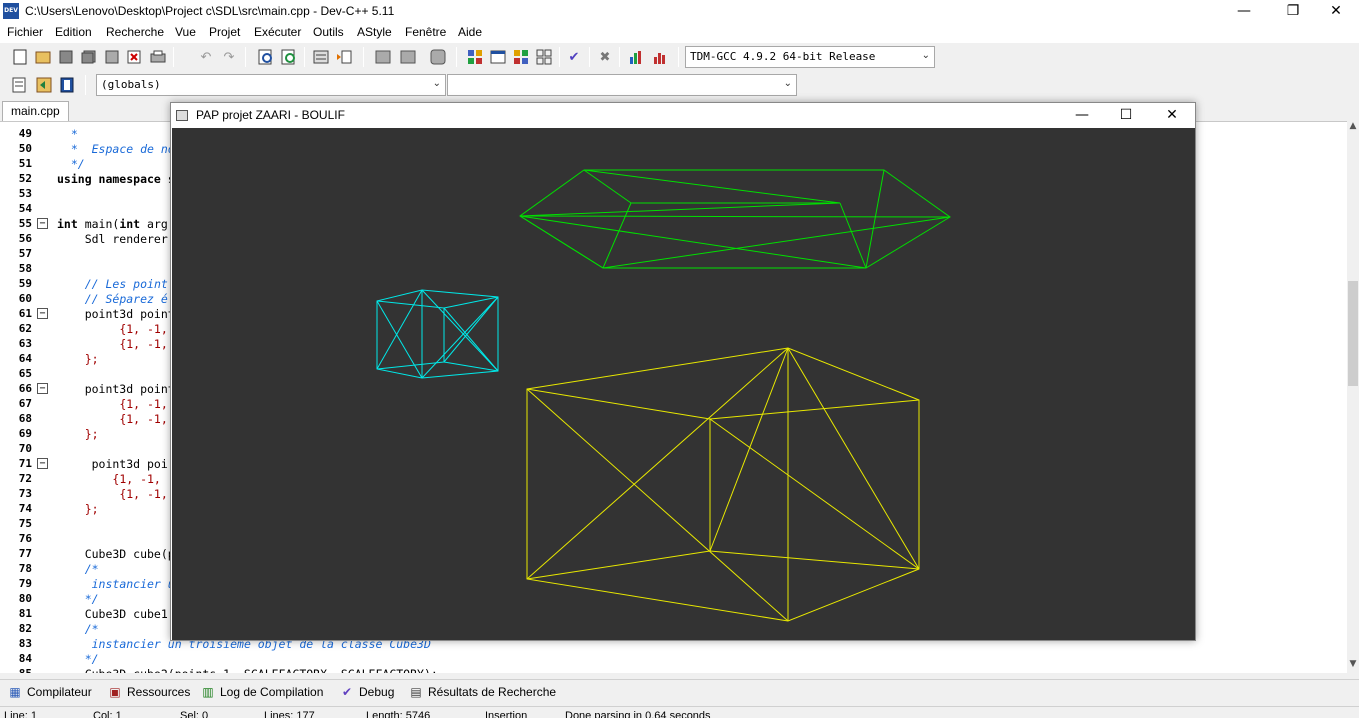  What do you see at coordinates (66, 57) in the screenshot?
I see `save-icon` at bounding box center [66, 57].